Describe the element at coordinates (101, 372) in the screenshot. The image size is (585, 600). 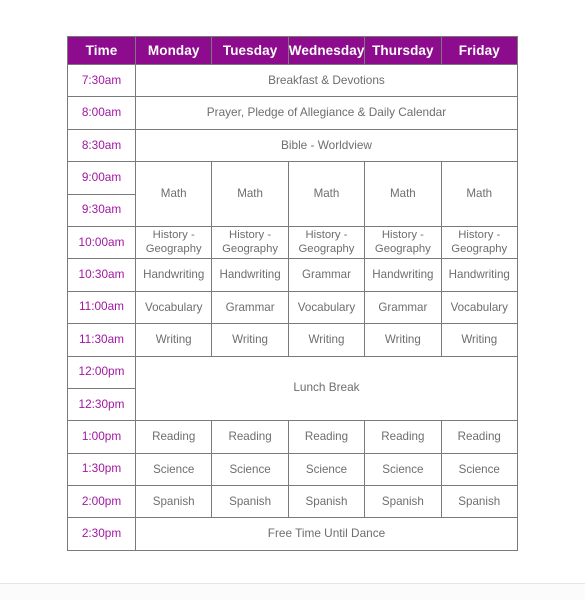
I see `time-label: 12:00pm` at that location.